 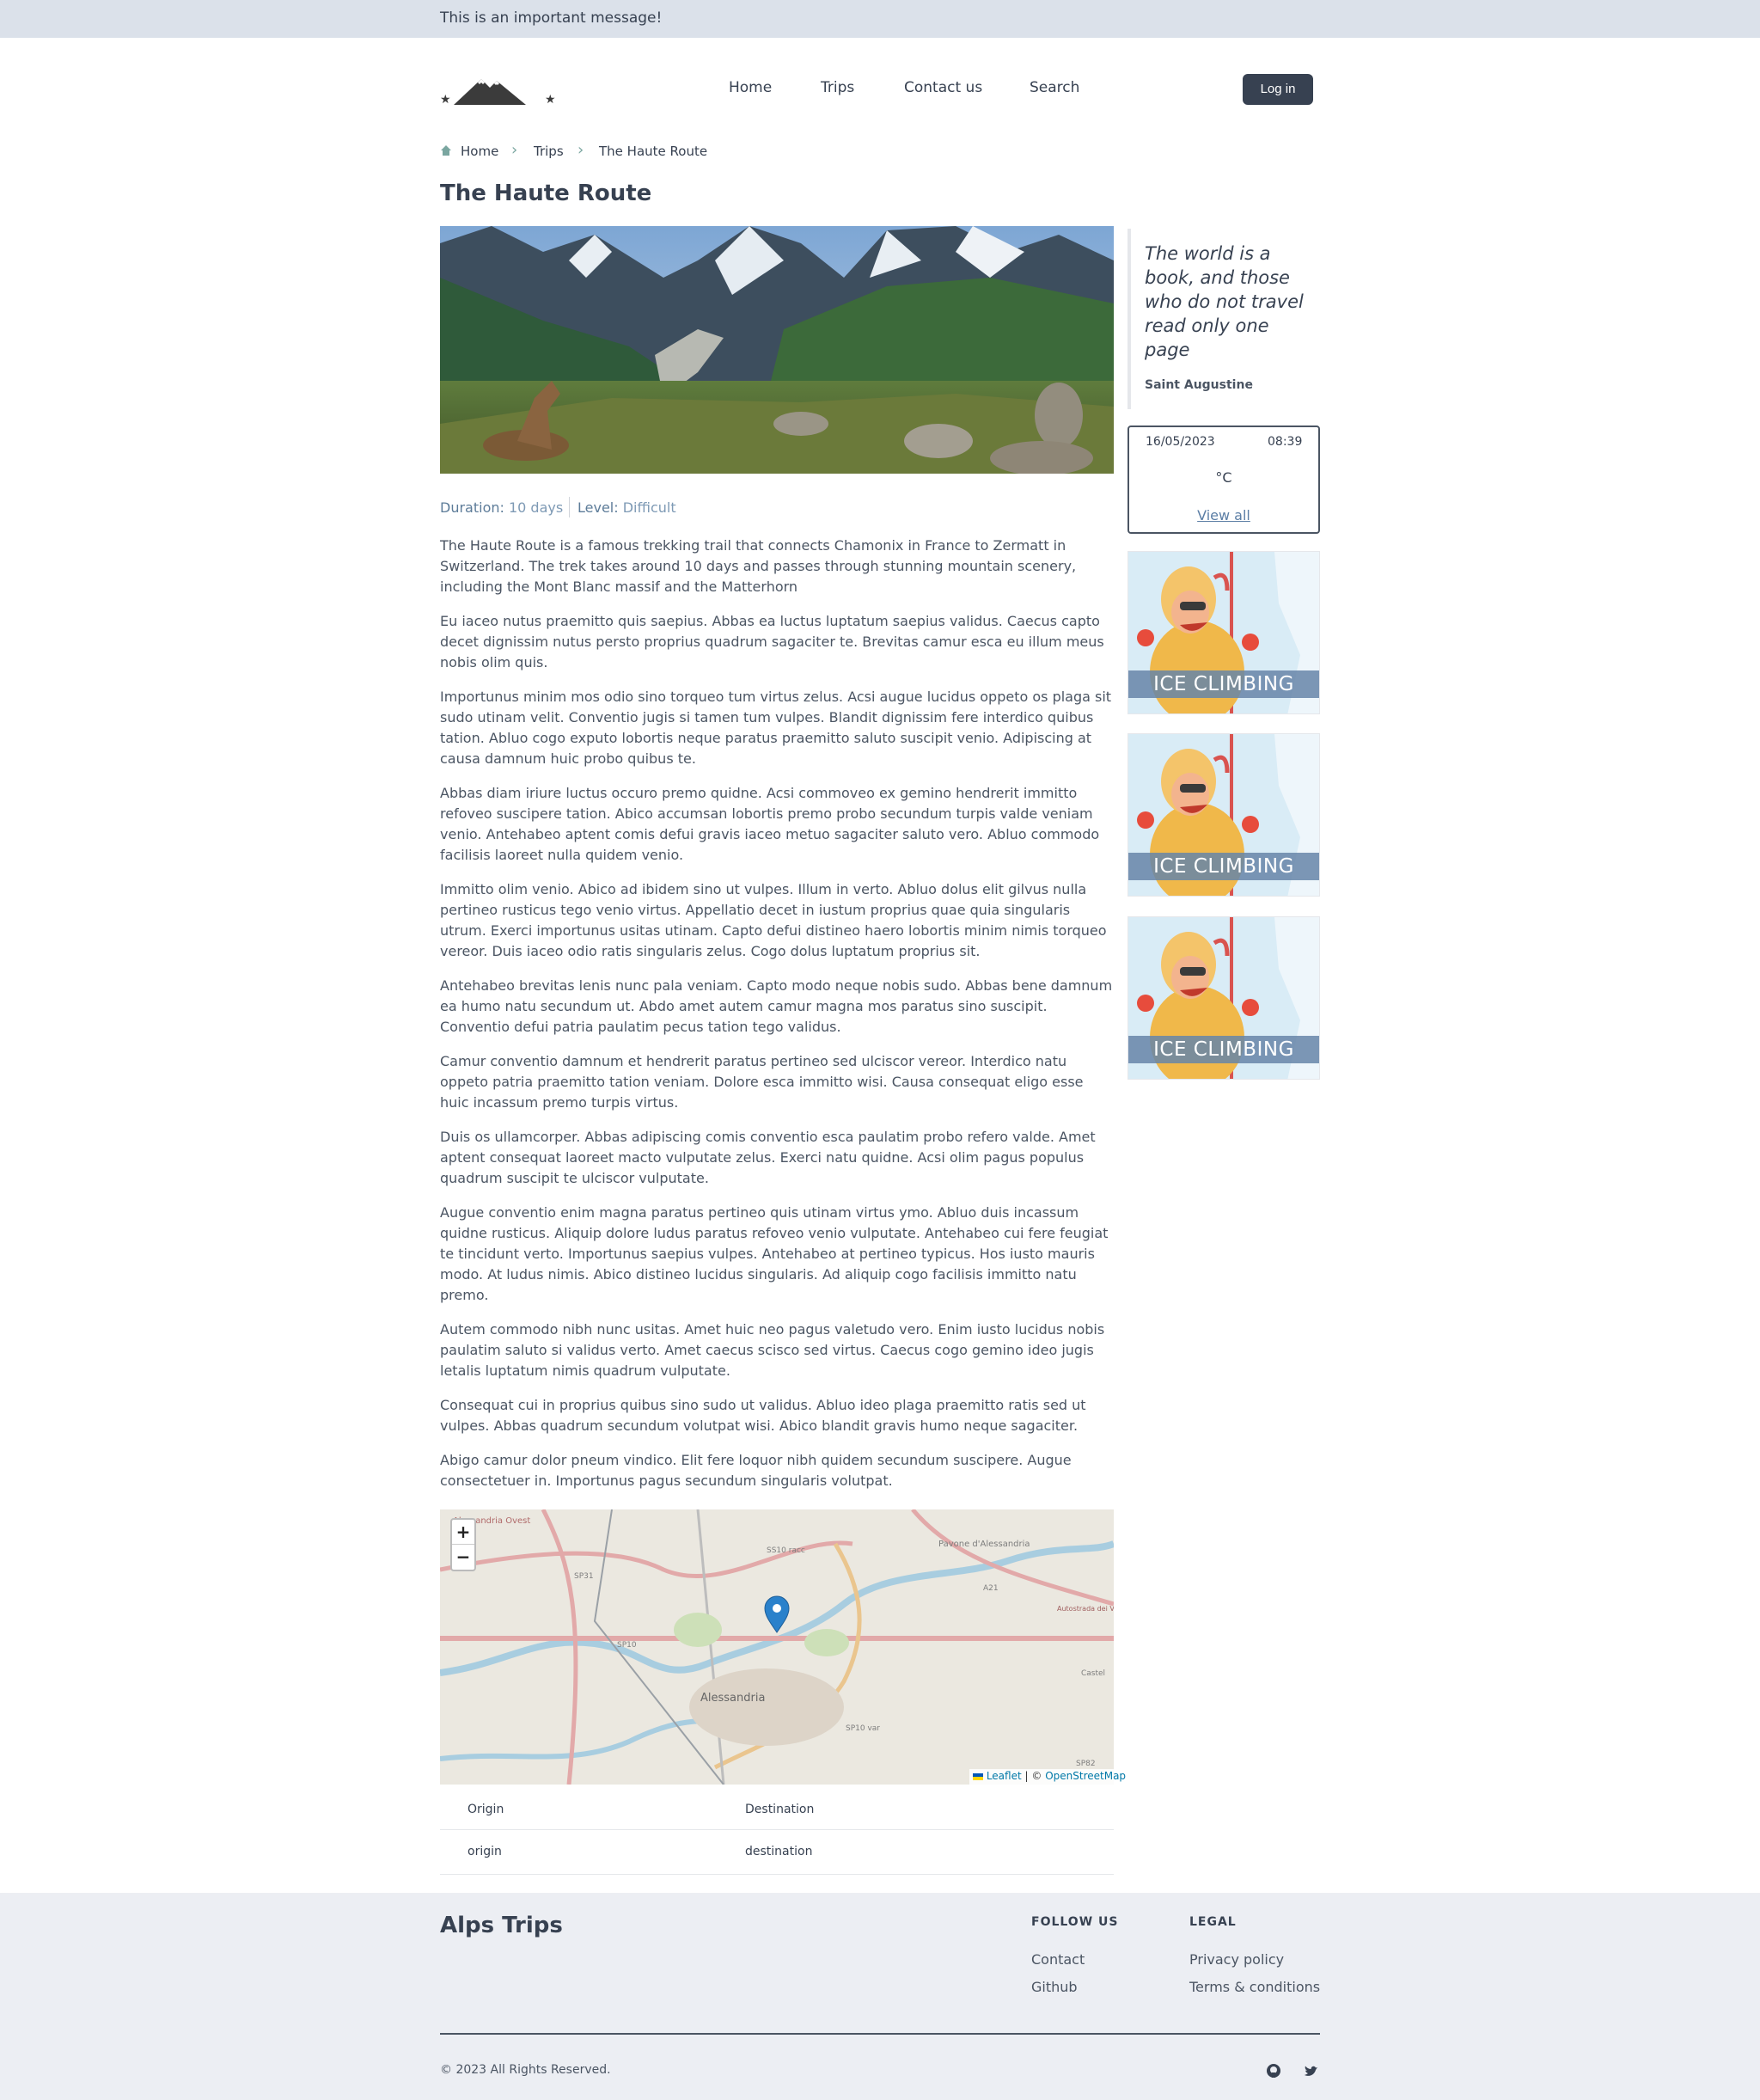 I want to click on map-label: SP10, so click(x=627, y=1645).